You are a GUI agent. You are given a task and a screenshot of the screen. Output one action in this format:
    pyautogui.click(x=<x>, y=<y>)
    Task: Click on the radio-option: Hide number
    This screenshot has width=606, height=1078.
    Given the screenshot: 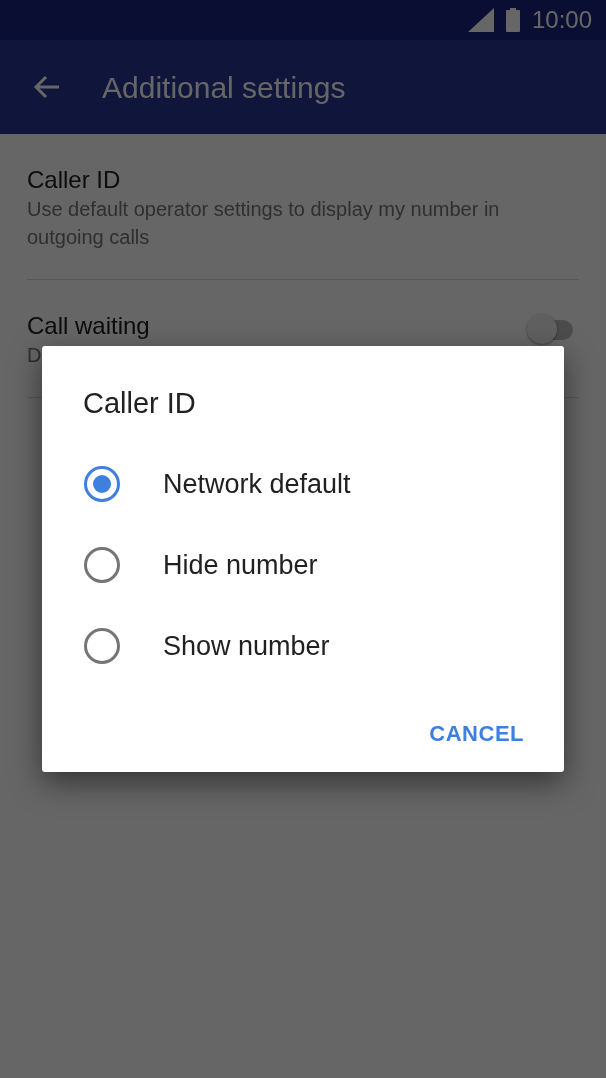 What is the action you would take?
    pyautogui.click(x=303, y=565)
    